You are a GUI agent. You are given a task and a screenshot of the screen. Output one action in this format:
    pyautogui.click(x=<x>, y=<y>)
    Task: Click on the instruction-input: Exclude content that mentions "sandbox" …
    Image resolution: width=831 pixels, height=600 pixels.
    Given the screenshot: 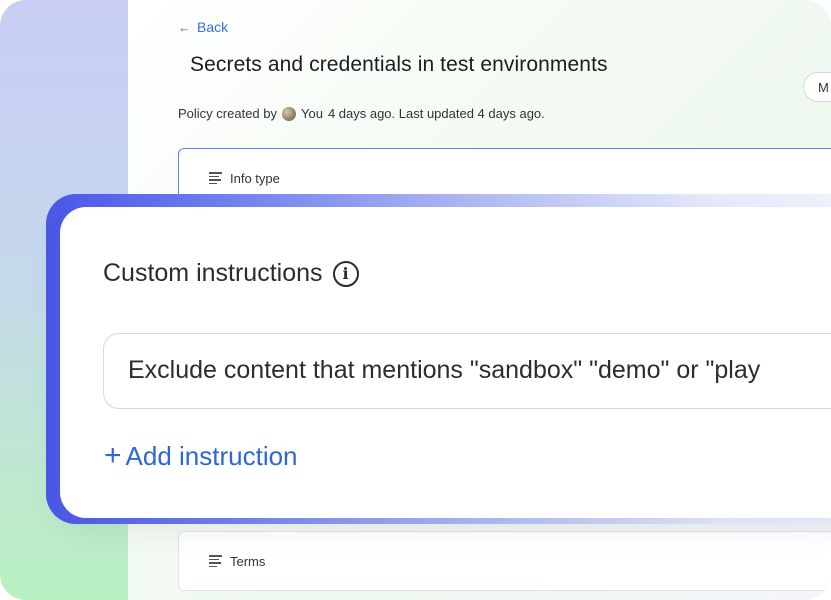 What is the action you would take?
    pyautogui.click(x=467, y=371)
    